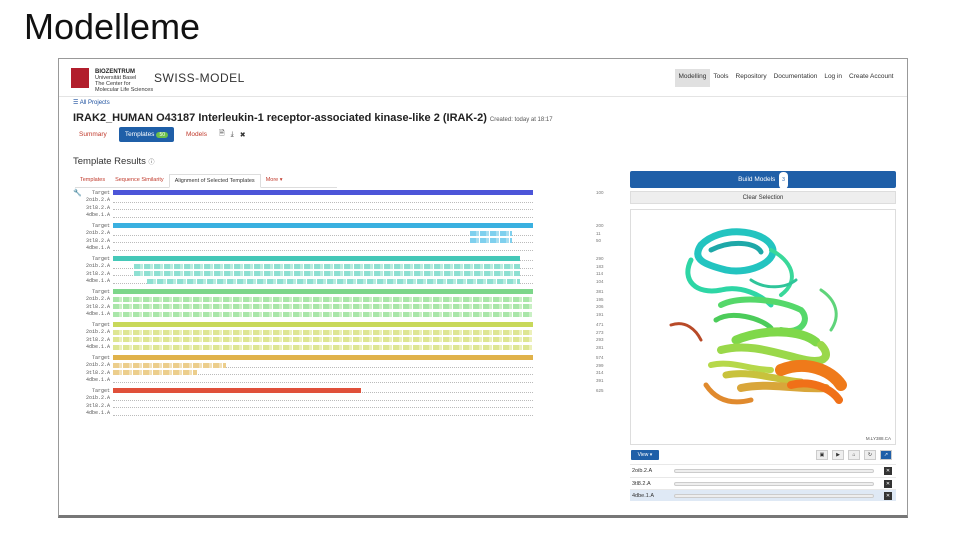 The height and width of the screenshot is (540, 960). I want to click on alignment-row: Target 200, so click(342, 225).